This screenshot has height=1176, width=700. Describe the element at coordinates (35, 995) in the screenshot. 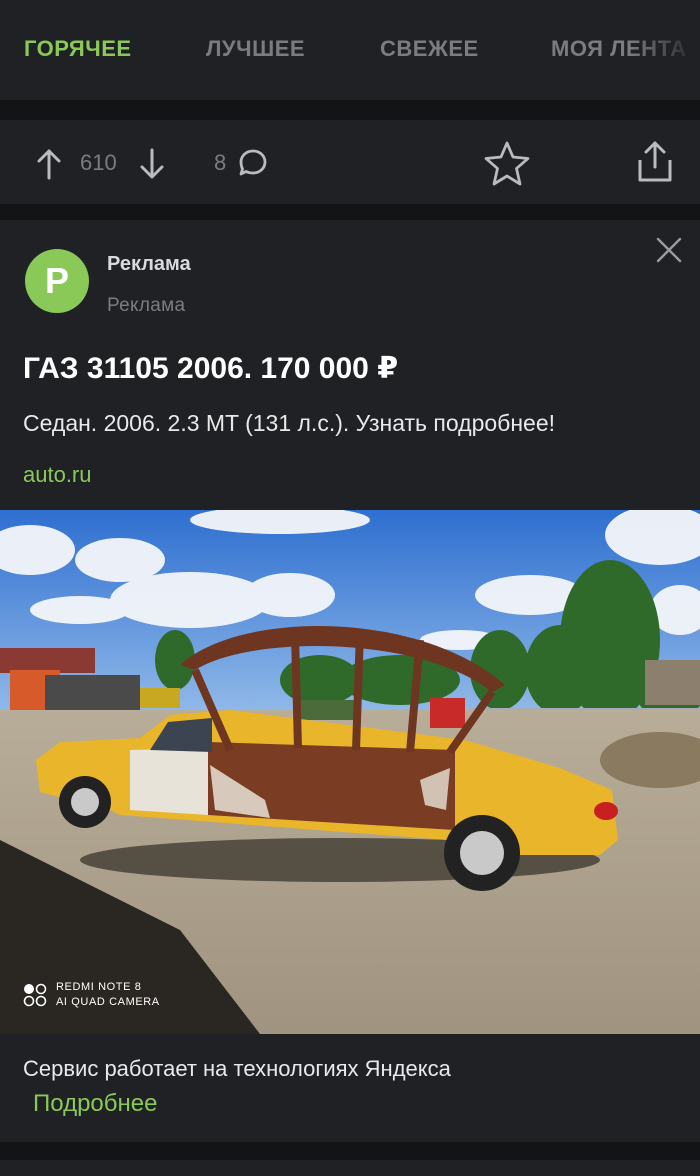

I see `camera-dots-icon` at that location.